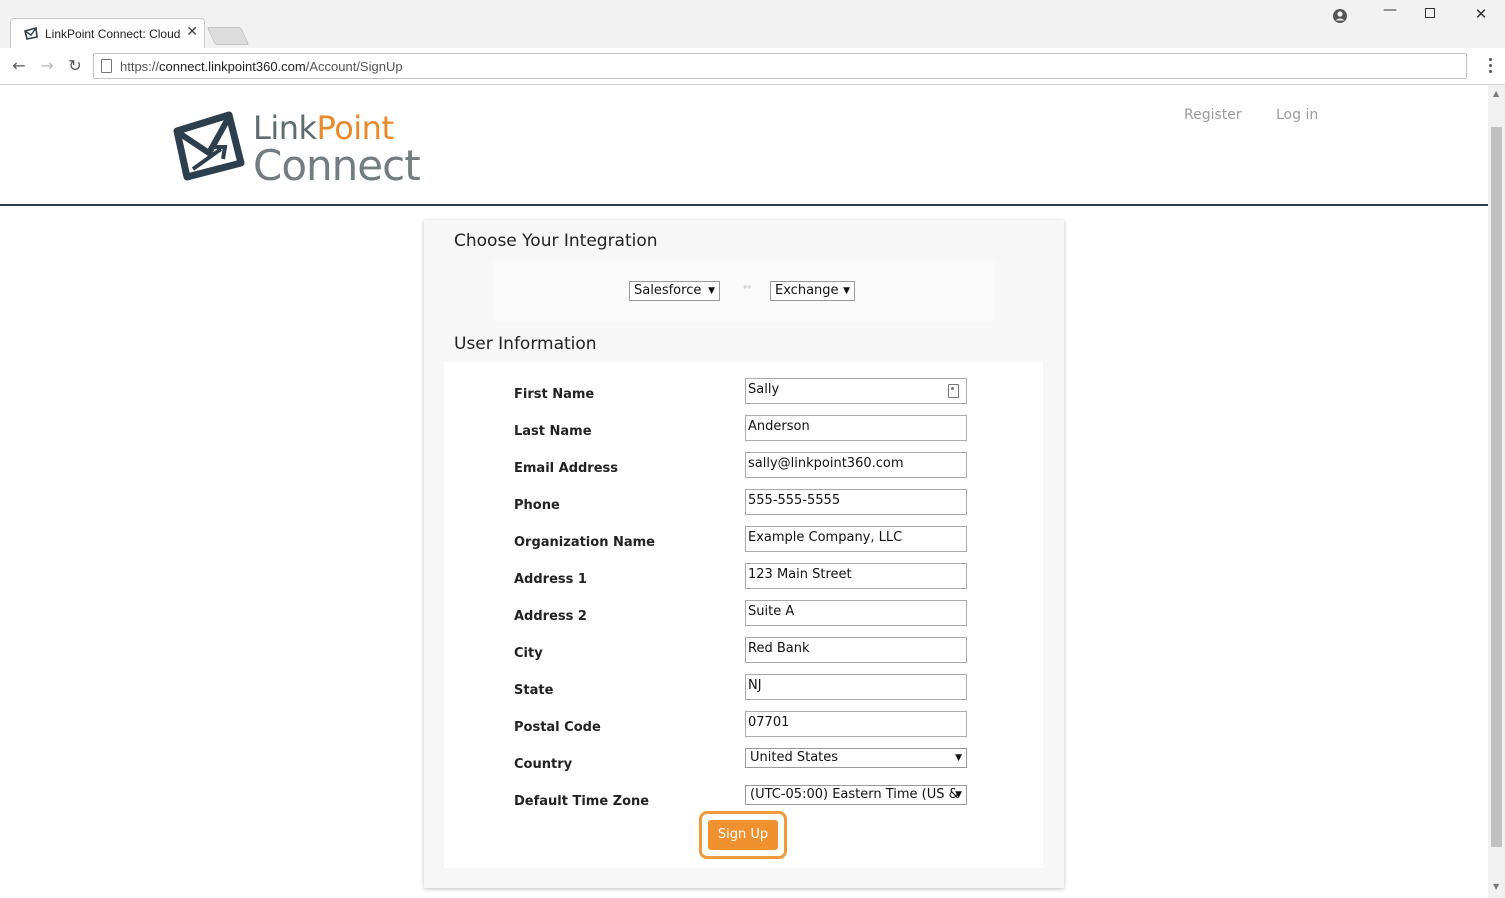  I want to click on scroll-up-icon: ▲, so click(1496, 93).